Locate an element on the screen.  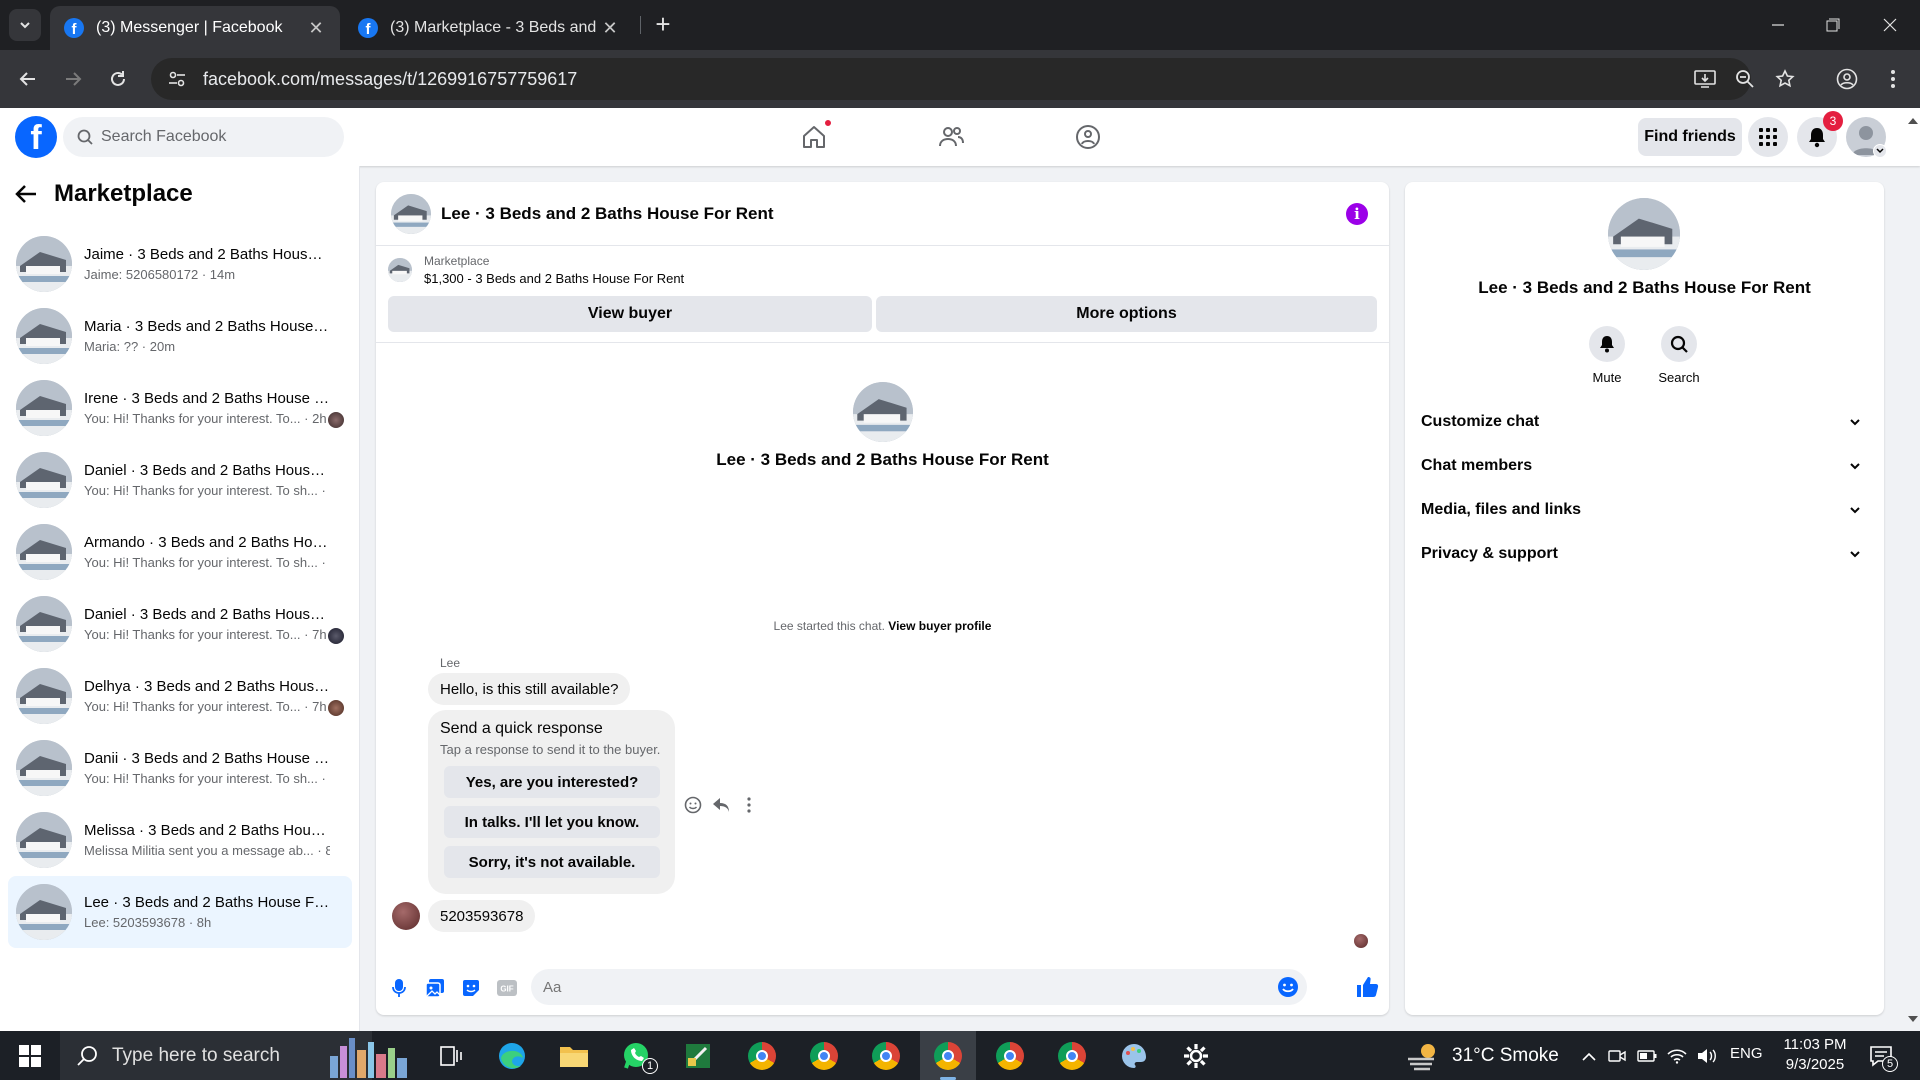
whatsapp-app: 1 is located at coordinates (636, 1055).